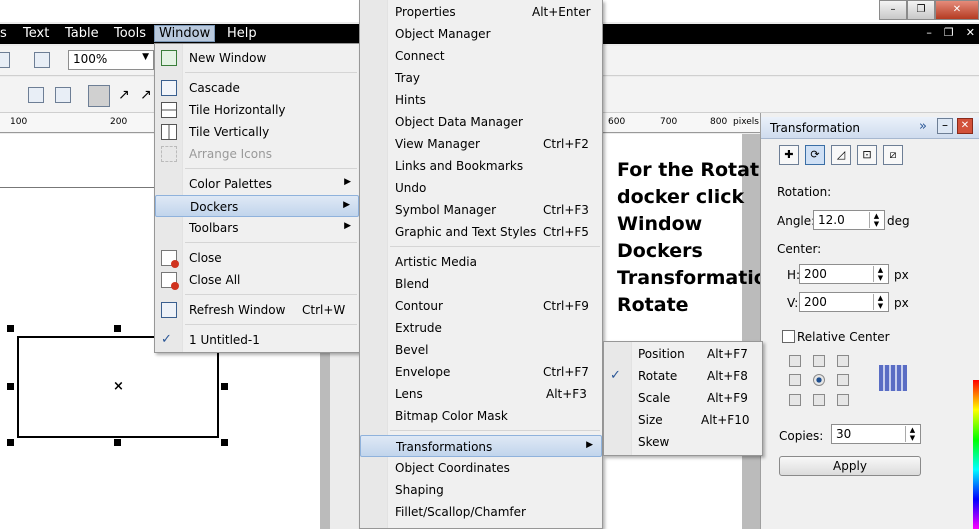 The image size is (979, 529). I want to click on menu-item-graphic-and-text-styles: Graphic and Text Styles Ctrl+F5, so click(481, 232).